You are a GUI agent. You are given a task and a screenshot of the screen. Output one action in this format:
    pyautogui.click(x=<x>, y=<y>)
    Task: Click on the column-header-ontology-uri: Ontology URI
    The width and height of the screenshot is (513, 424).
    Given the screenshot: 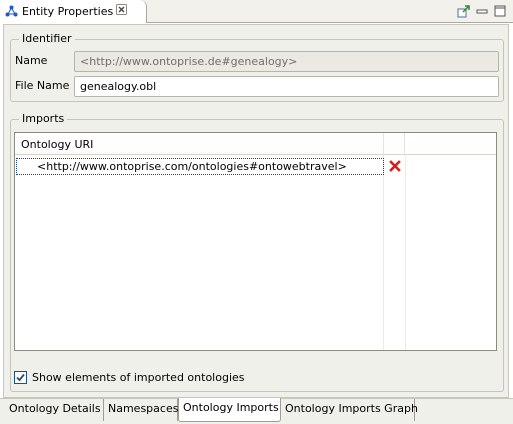 What is the action you would take?
    pyautogui.click(x=199, y=144)
    